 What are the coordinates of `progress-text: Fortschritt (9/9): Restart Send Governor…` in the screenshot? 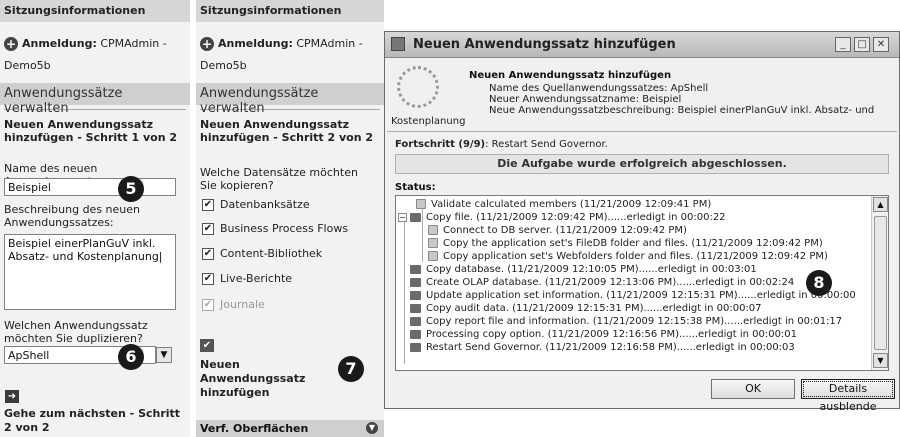 It's located at (501, 144).